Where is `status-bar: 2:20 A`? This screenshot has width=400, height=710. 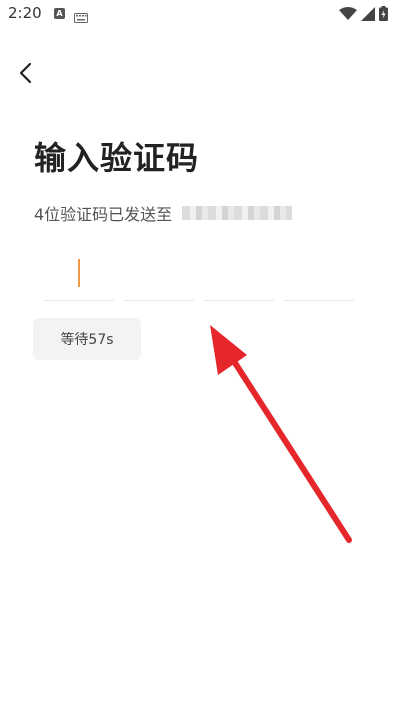
status-bar: 2:20 A is located at coordinates (200, 14).